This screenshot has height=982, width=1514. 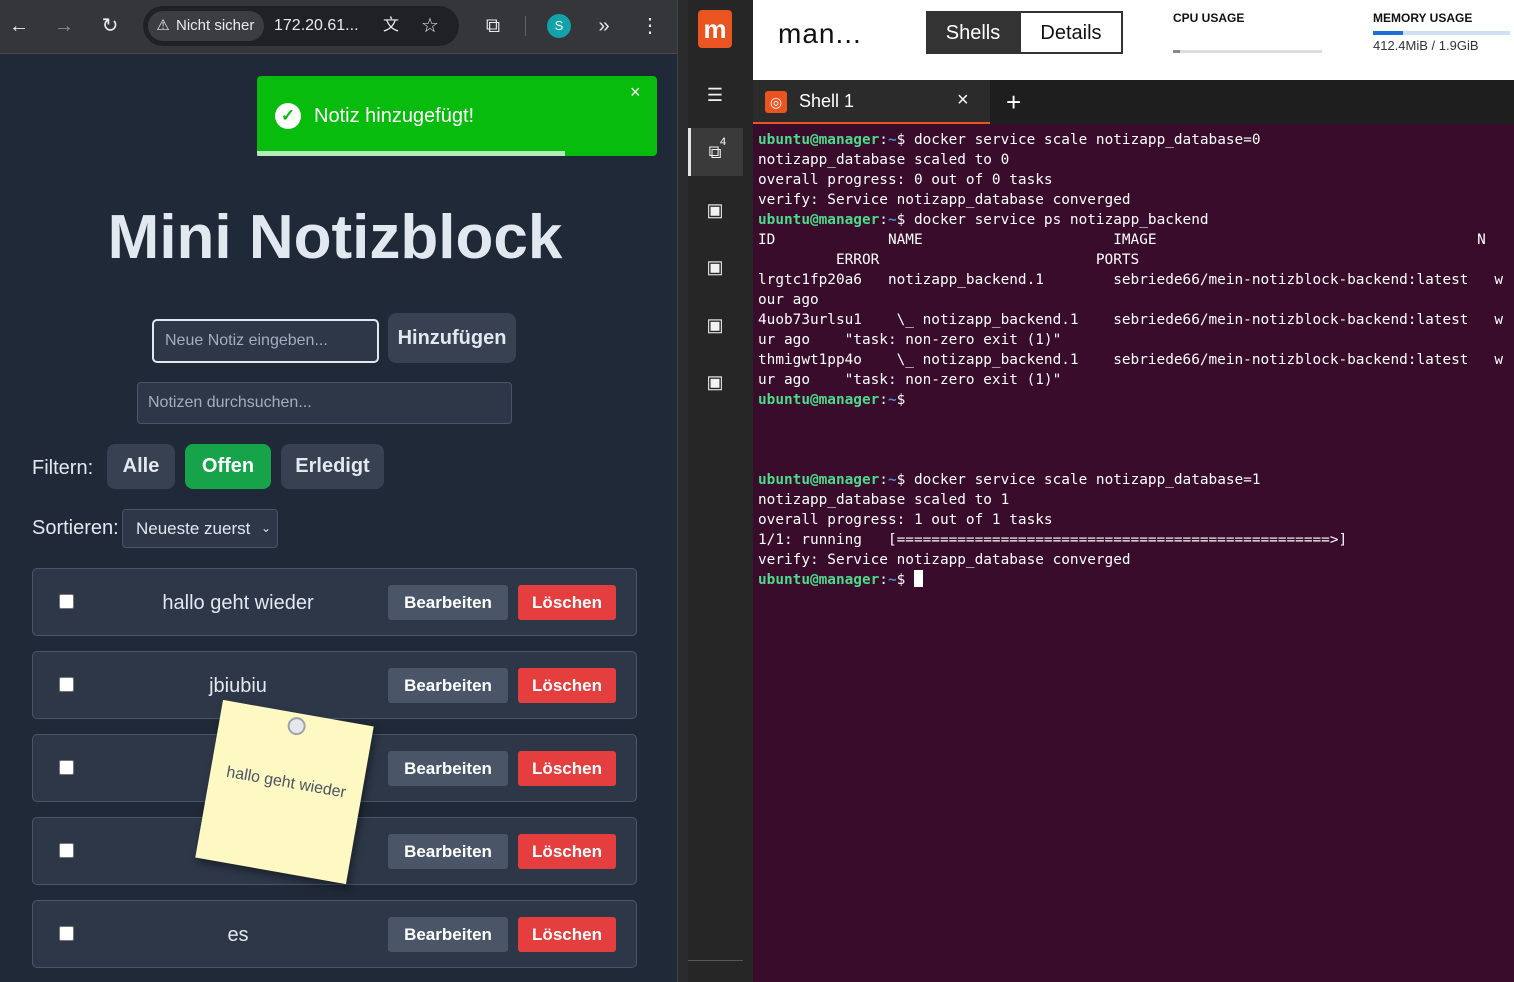 What do you see at coordinates (973, 32) in the screenshot?
I see `tab-shells: Shells` at bounding box center [973, 32].